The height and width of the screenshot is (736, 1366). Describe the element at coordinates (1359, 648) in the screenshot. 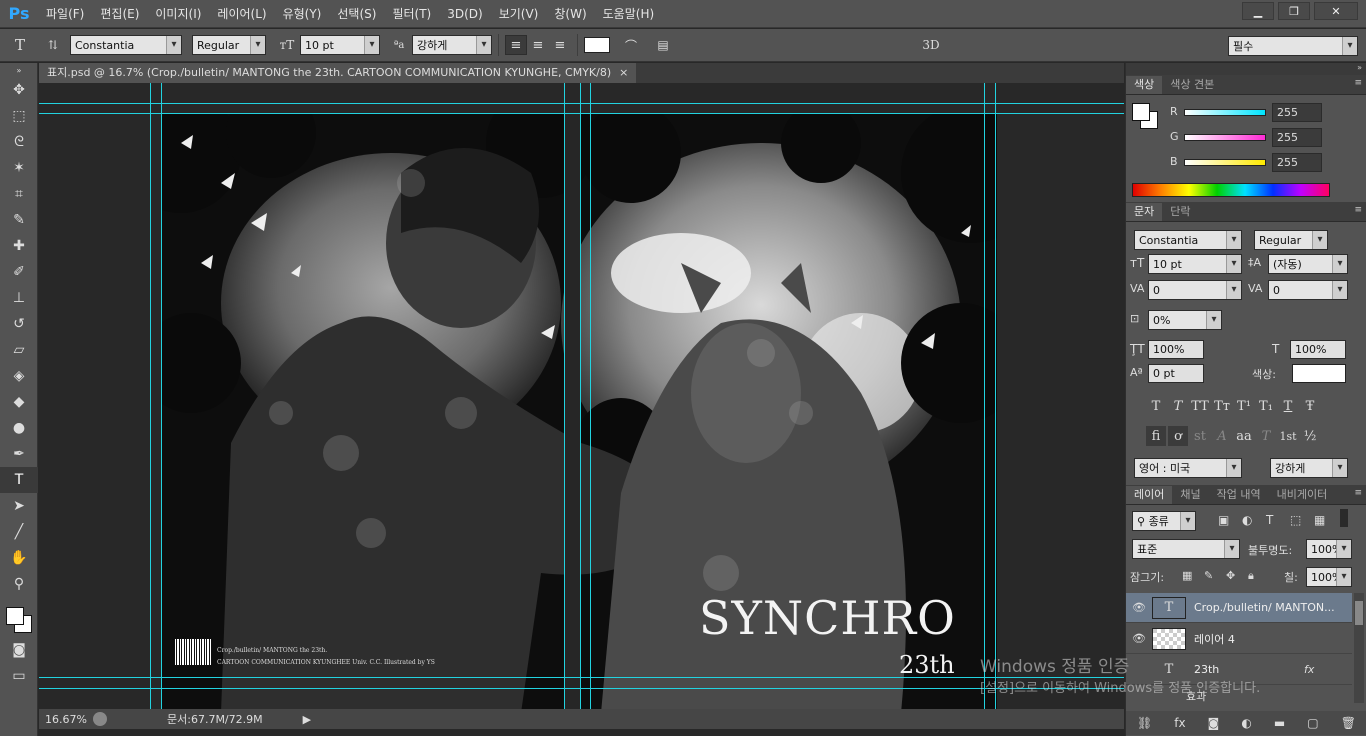

I see `layers-scrollbar` at that location.